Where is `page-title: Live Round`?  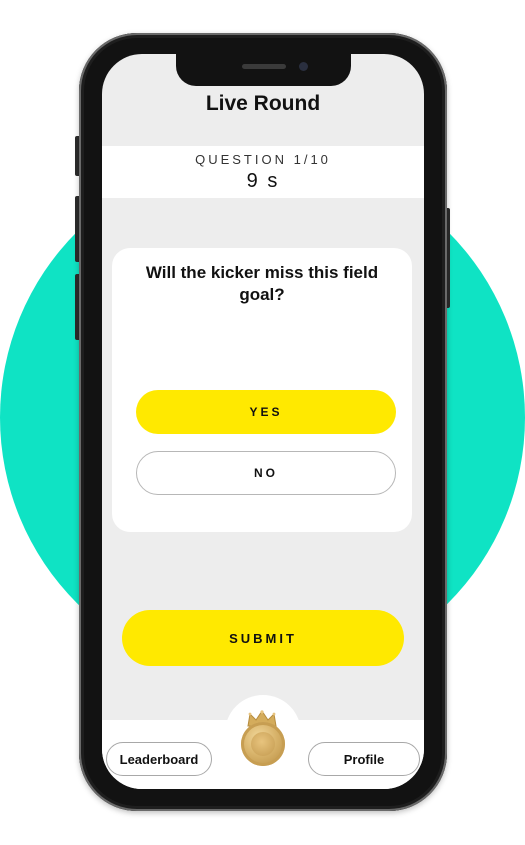
page-title: Live Round is located at coordinates (263, 103).